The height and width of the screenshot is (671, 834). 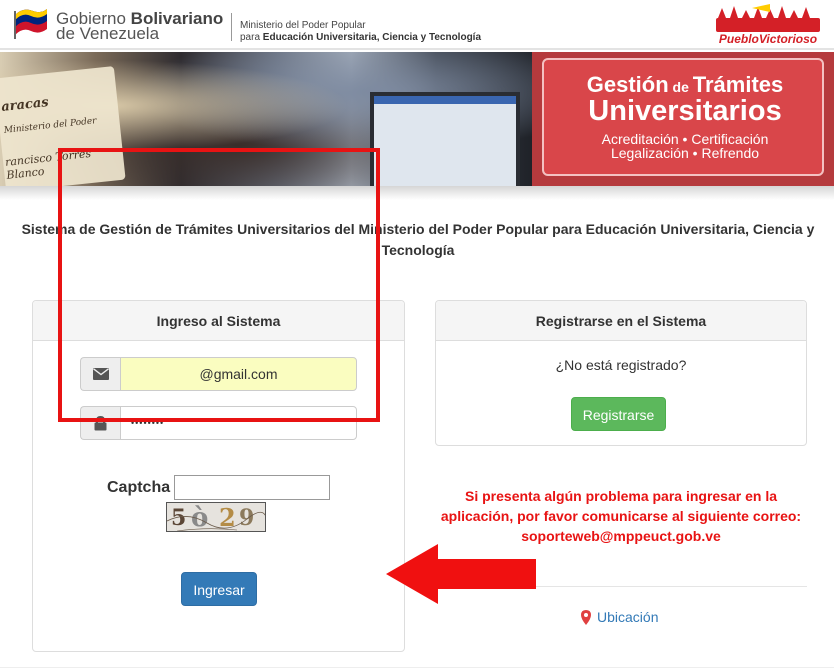 What do you see at coordinates (621, 321) in the screenshot?
I see `register-panel-heading: Registrarse en el Sistema` at bounding box center [621, 321].